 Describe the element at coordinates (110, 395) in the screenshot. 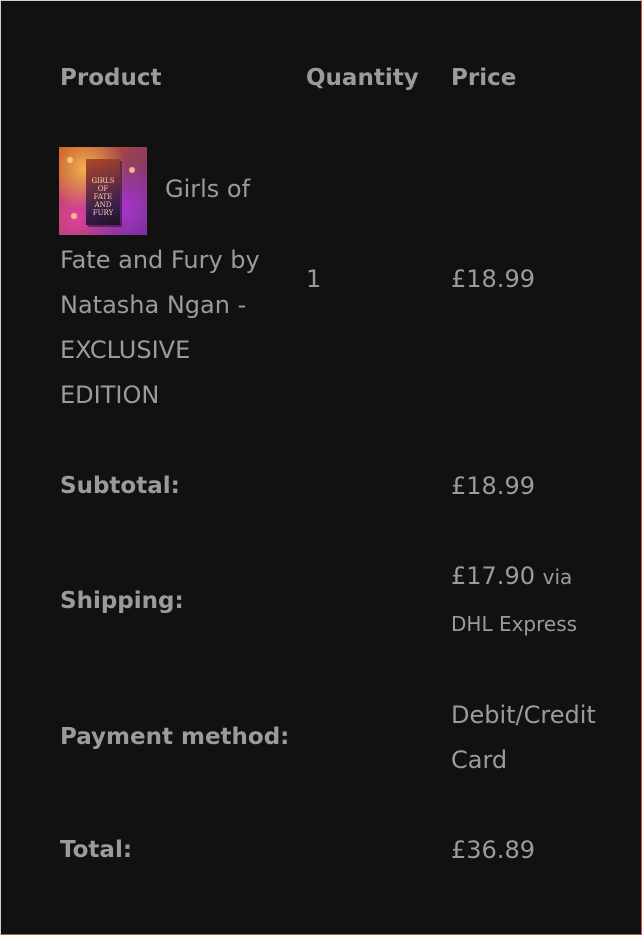

I see `product-name-line: EDITION` at that location.